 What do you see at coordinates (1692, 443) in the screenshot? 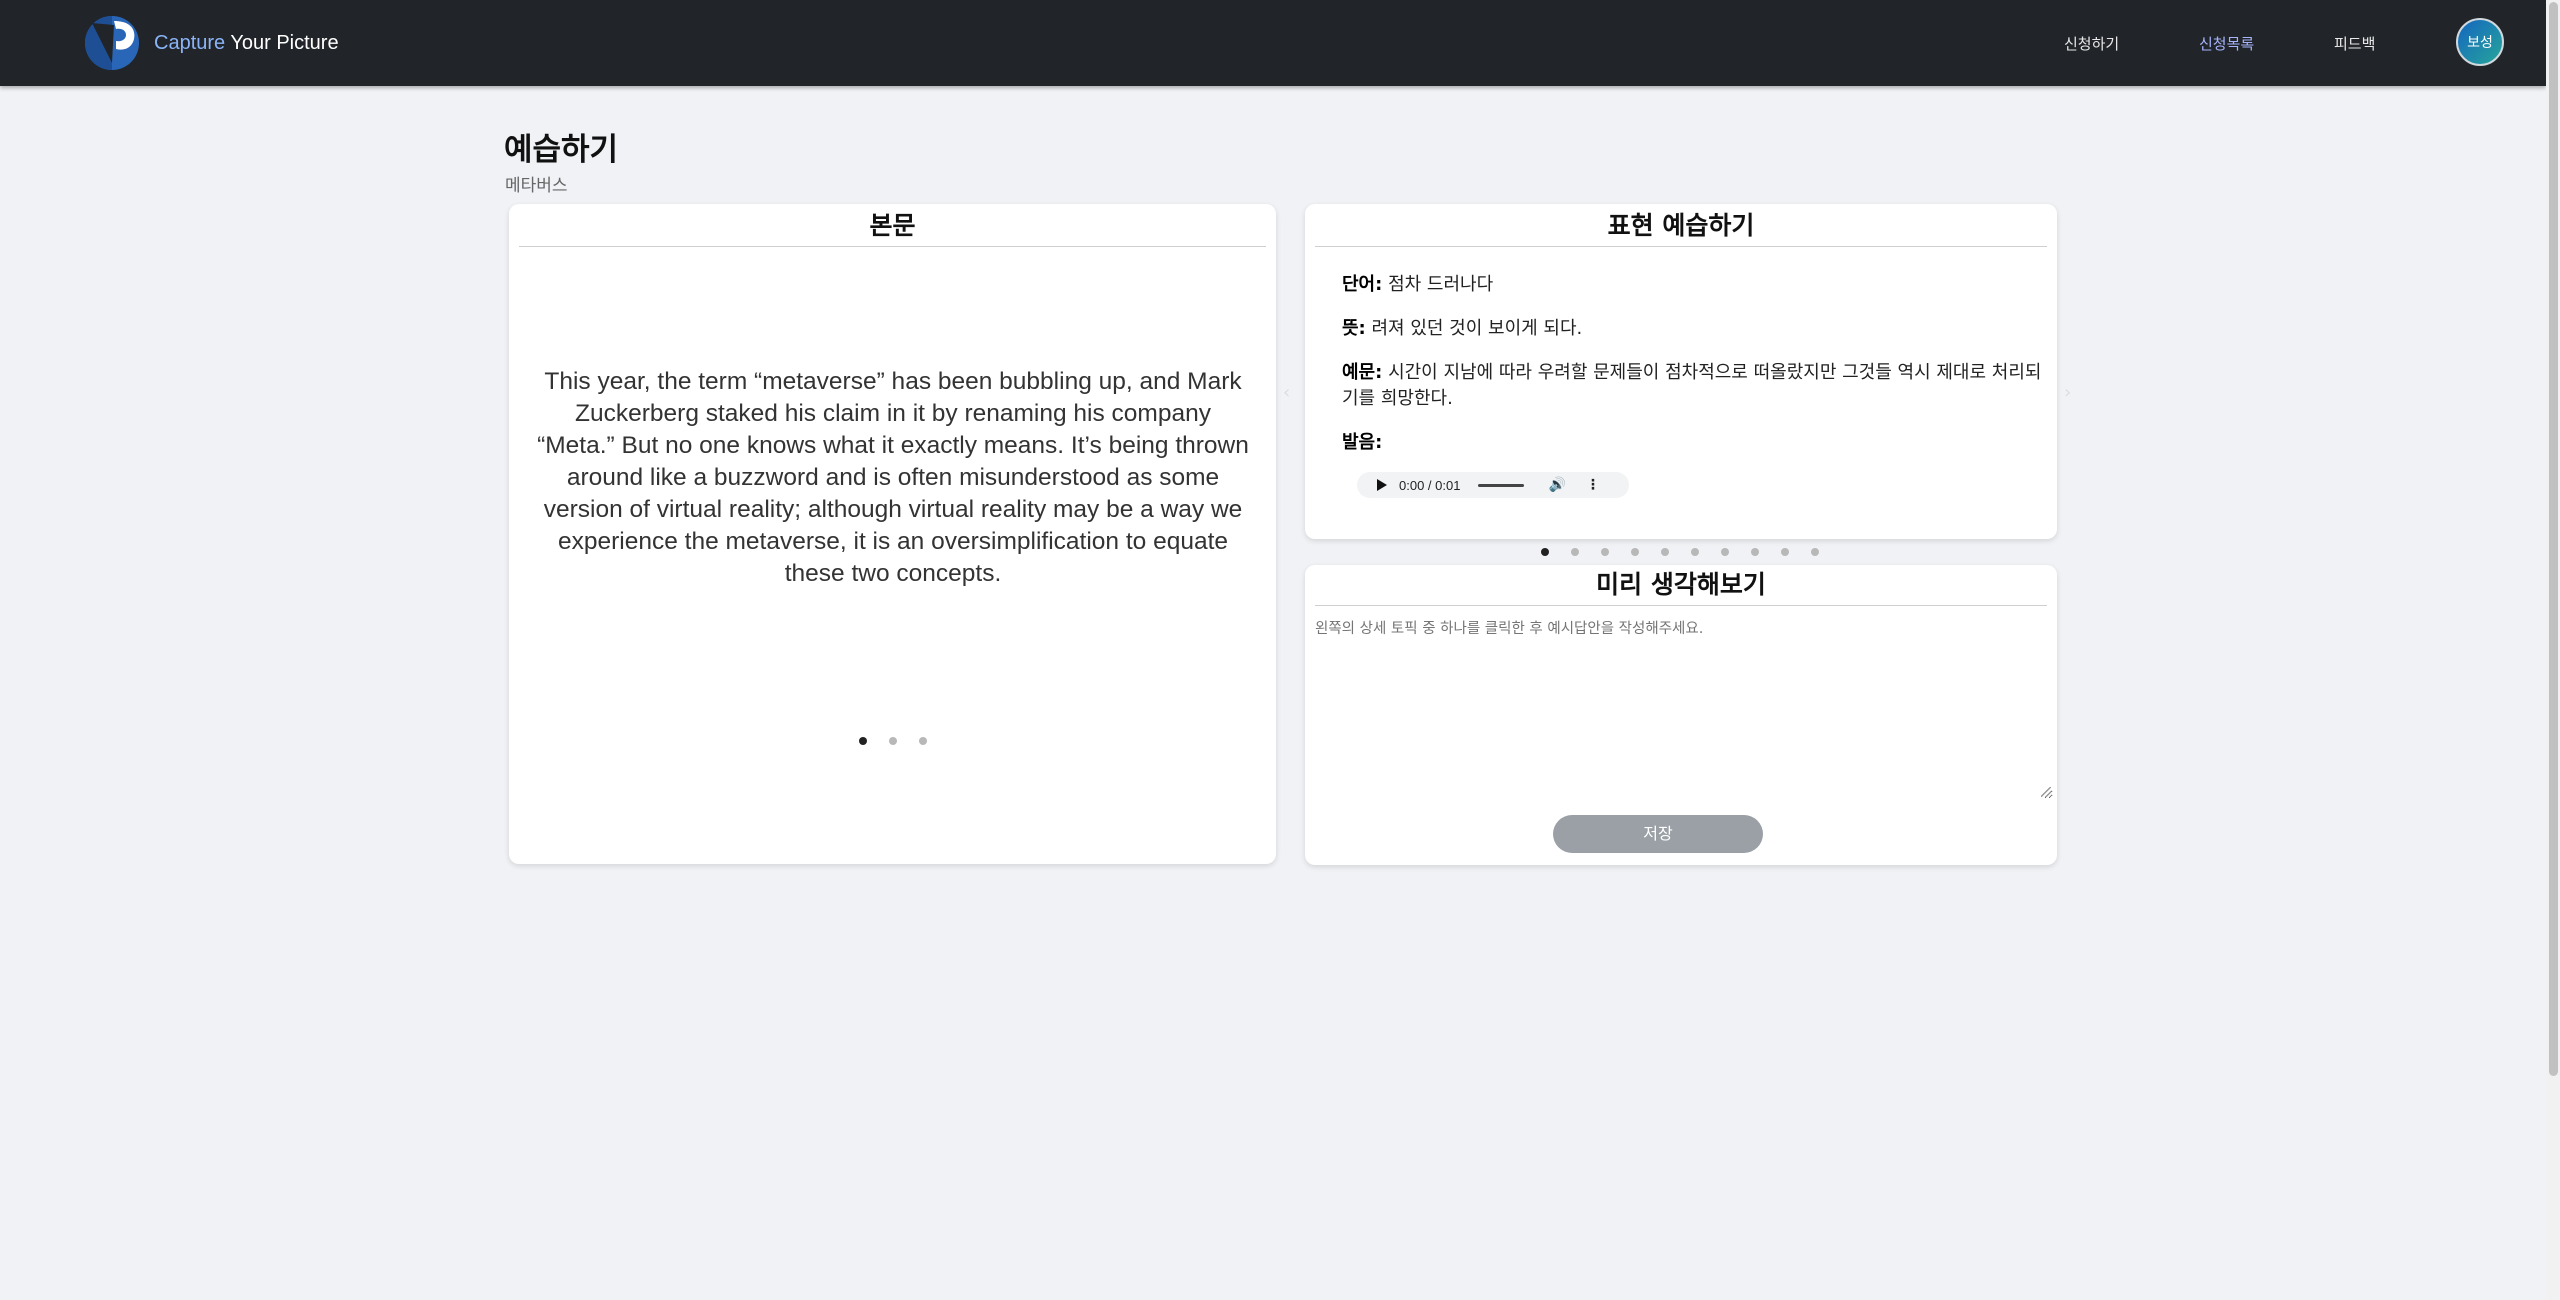
I see `expression-pronunciation-row: 발음:` at bounding box center [1692, 443].